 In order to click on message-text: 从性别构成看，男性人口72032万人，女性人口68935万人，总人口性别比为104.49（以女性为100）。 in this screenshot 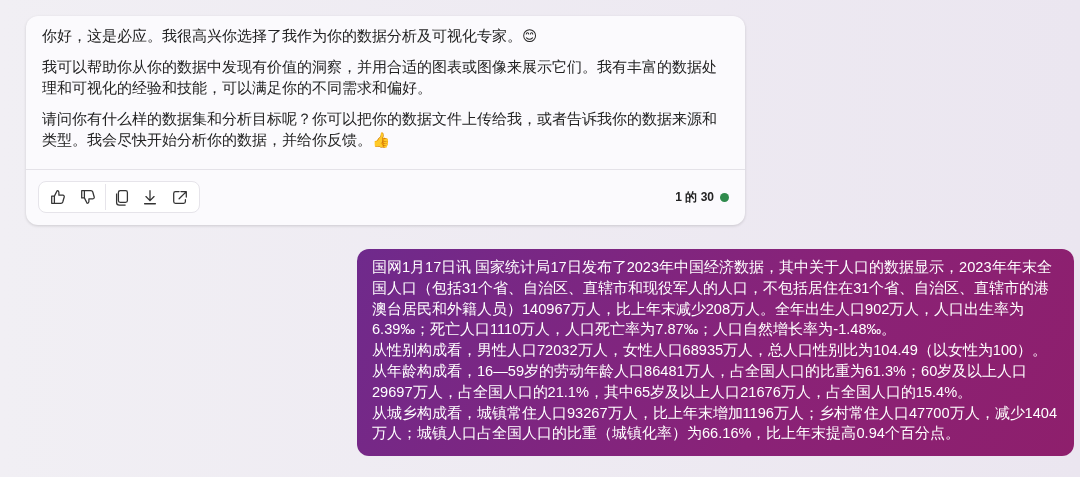, I will do `click(710, 351)`.